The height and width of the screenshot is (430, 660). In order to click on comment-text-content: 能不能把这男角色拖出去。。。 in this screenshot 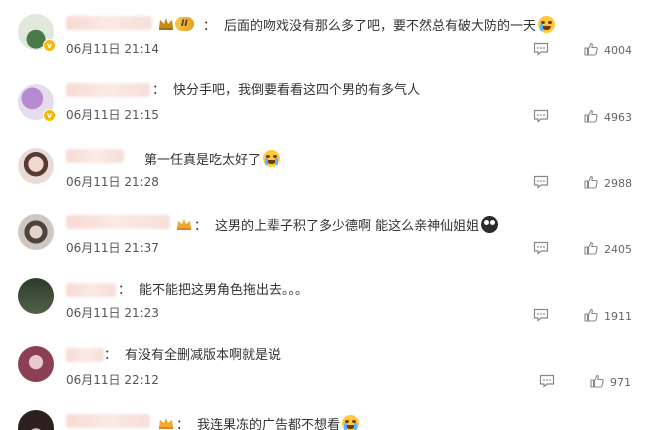, I will do `click(224, 290)`.